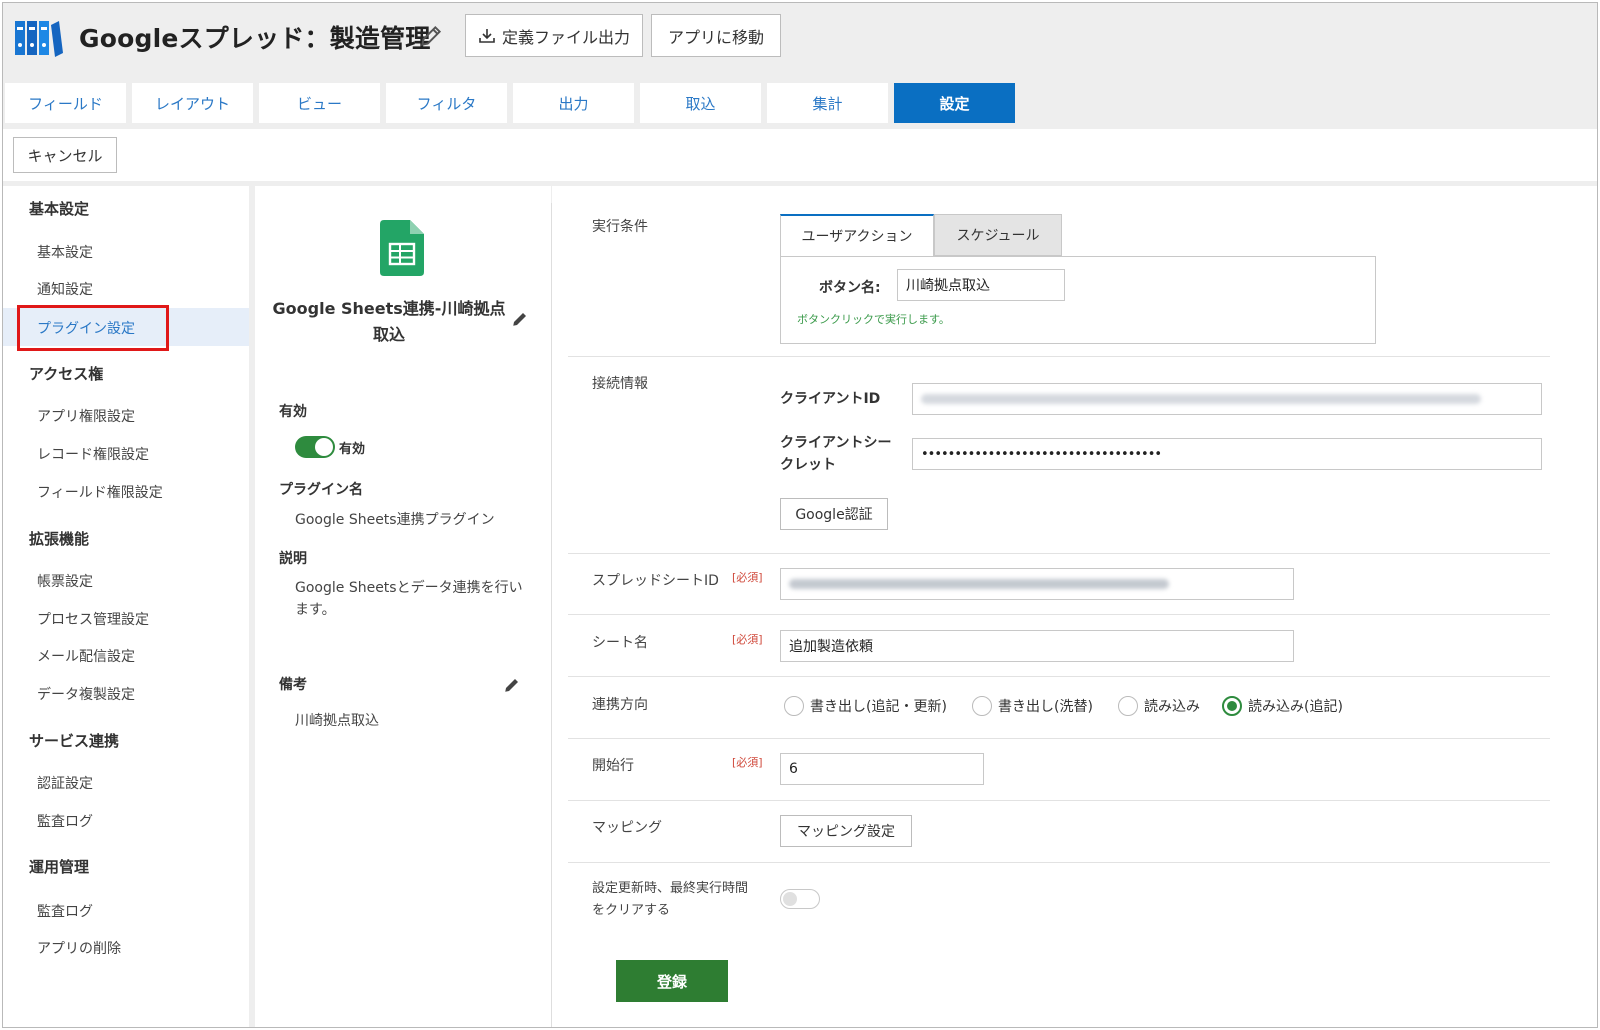 The image size is (1600, 1030). I want to click on tab-output: 出力, so click(573, 103).